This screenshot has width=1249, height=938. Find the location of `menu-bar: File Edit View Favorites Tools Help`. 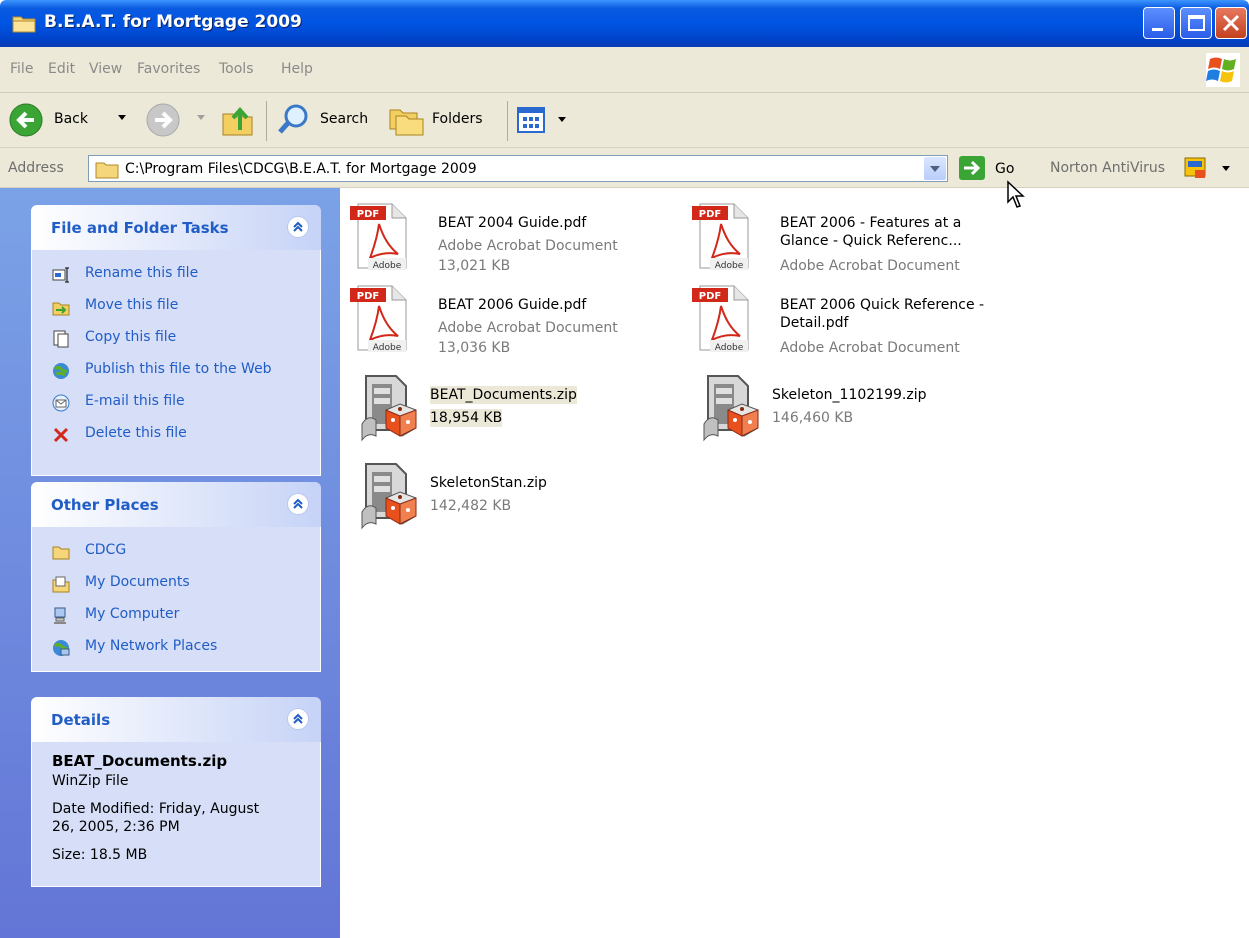

menu-bar: File Edit View Favorites Tools Help is located at coordinates (624, 70).